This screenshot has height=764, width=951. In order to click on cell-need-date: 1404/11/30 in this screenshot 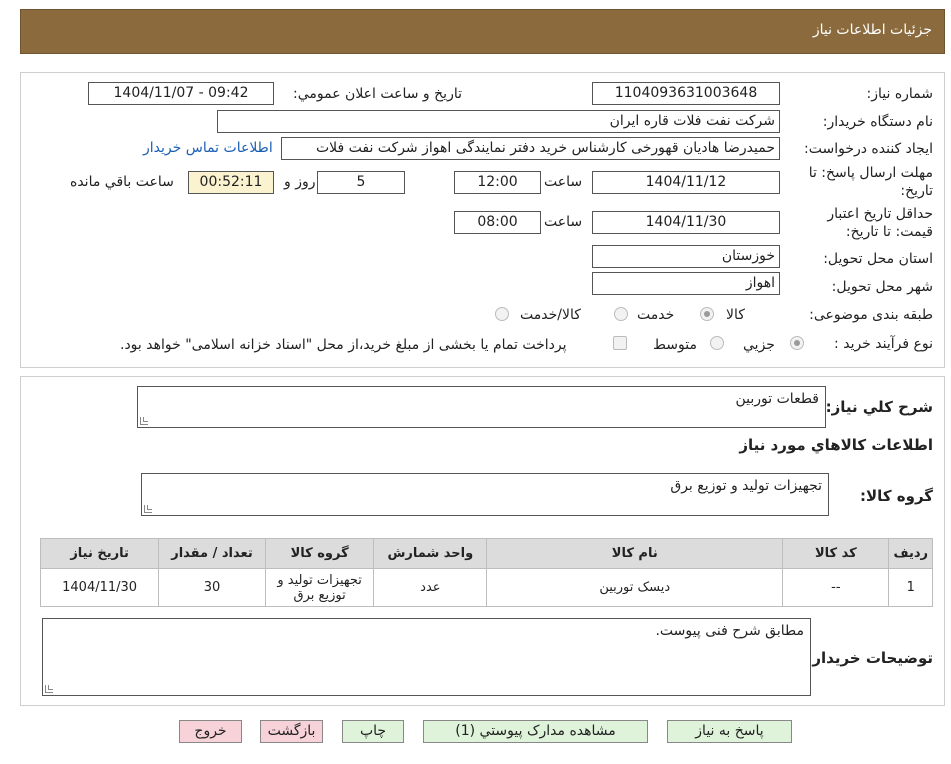, I will do `click(99, 587)`.